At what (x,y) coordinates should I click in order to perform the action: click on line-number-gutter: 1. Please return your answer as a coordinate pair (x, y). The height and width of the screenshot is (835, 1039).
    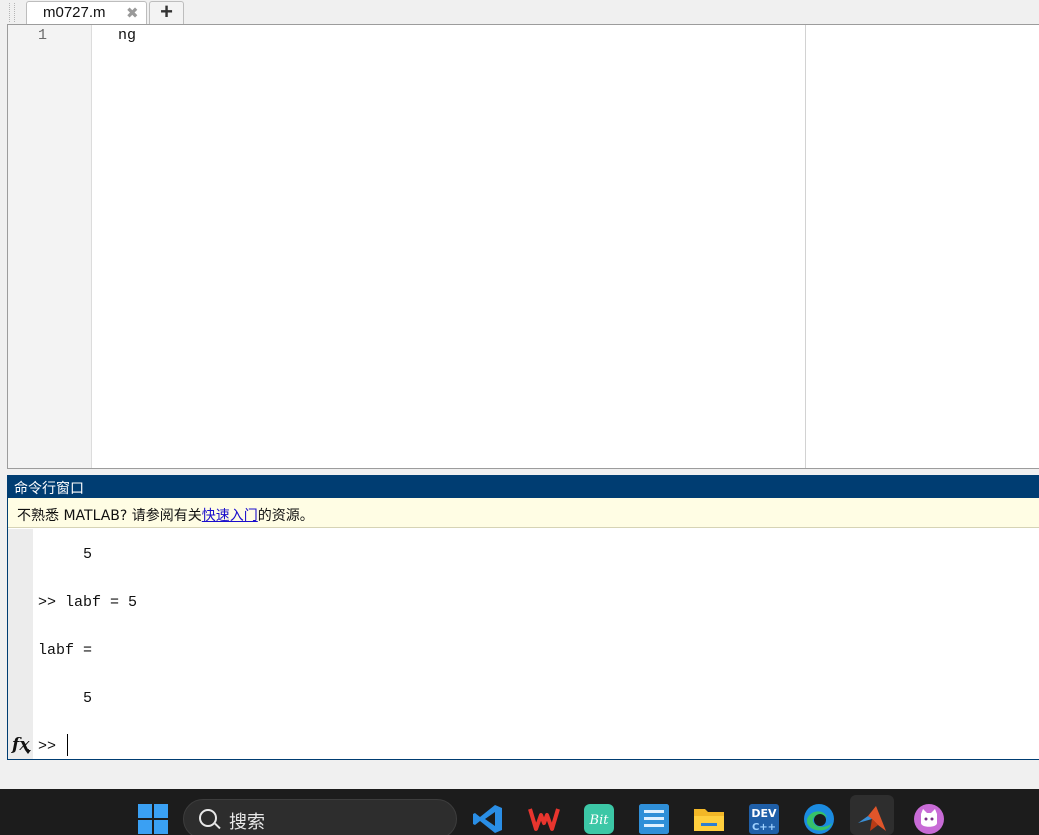
    Looking at the image, I should click on (50, 246).